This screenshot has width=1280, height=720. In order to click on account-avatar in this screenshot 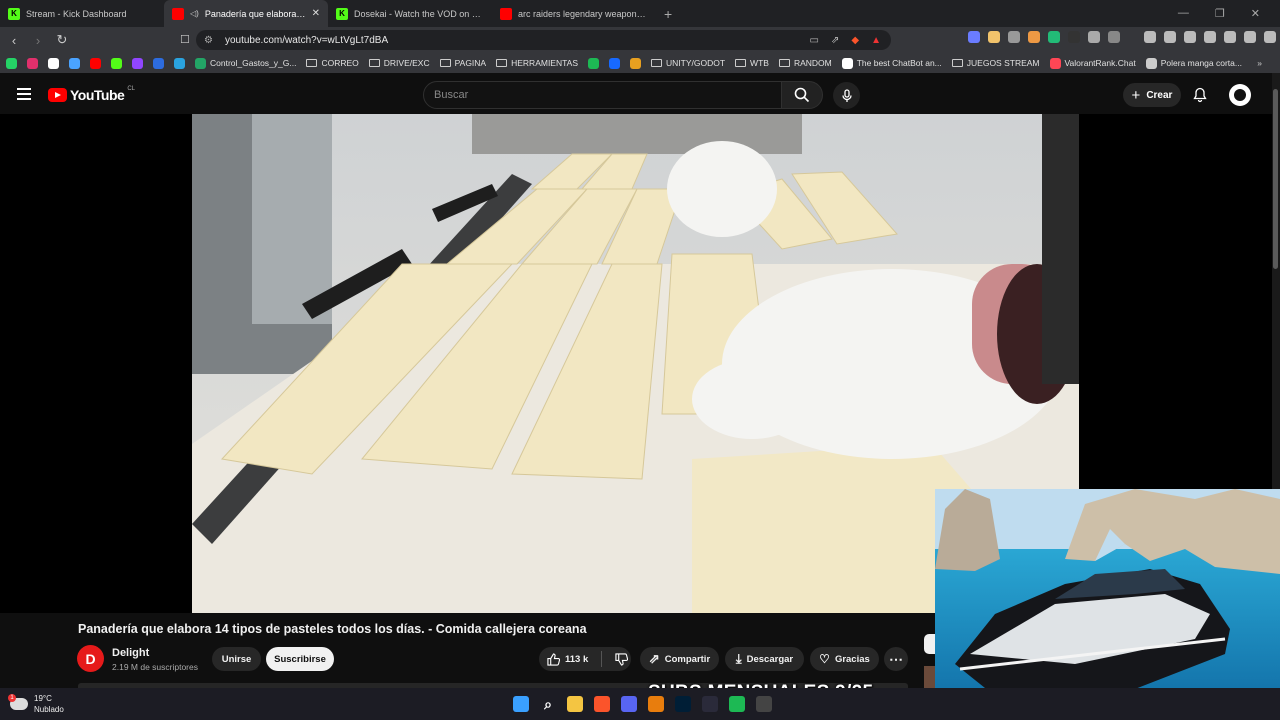, I will do `click(1240, 95)`.